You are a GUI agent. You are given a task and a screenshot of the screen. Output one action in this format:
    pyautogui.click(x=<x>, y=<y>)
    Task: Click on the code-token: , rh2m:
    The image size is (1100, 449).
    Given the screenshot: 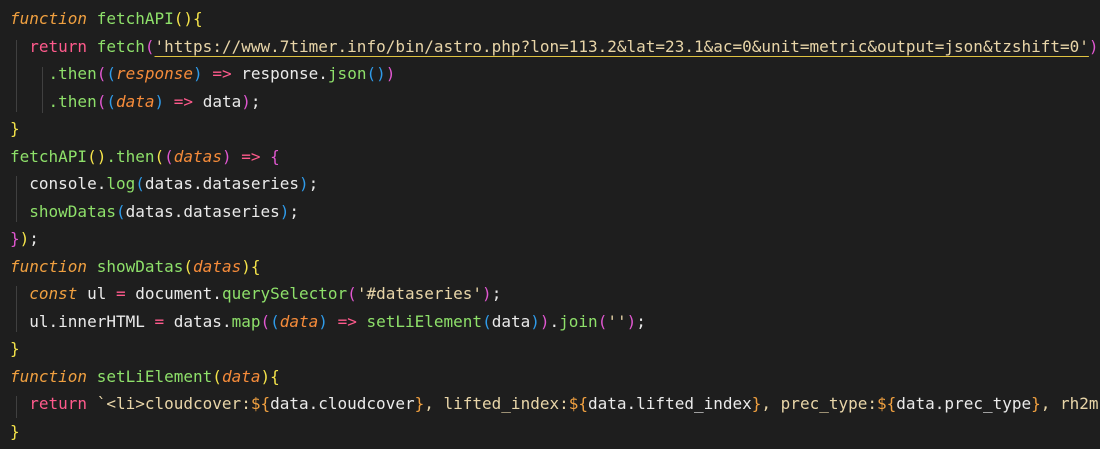 What is the action you would take?
    pyautogui.click(x=1070, y=403)
    